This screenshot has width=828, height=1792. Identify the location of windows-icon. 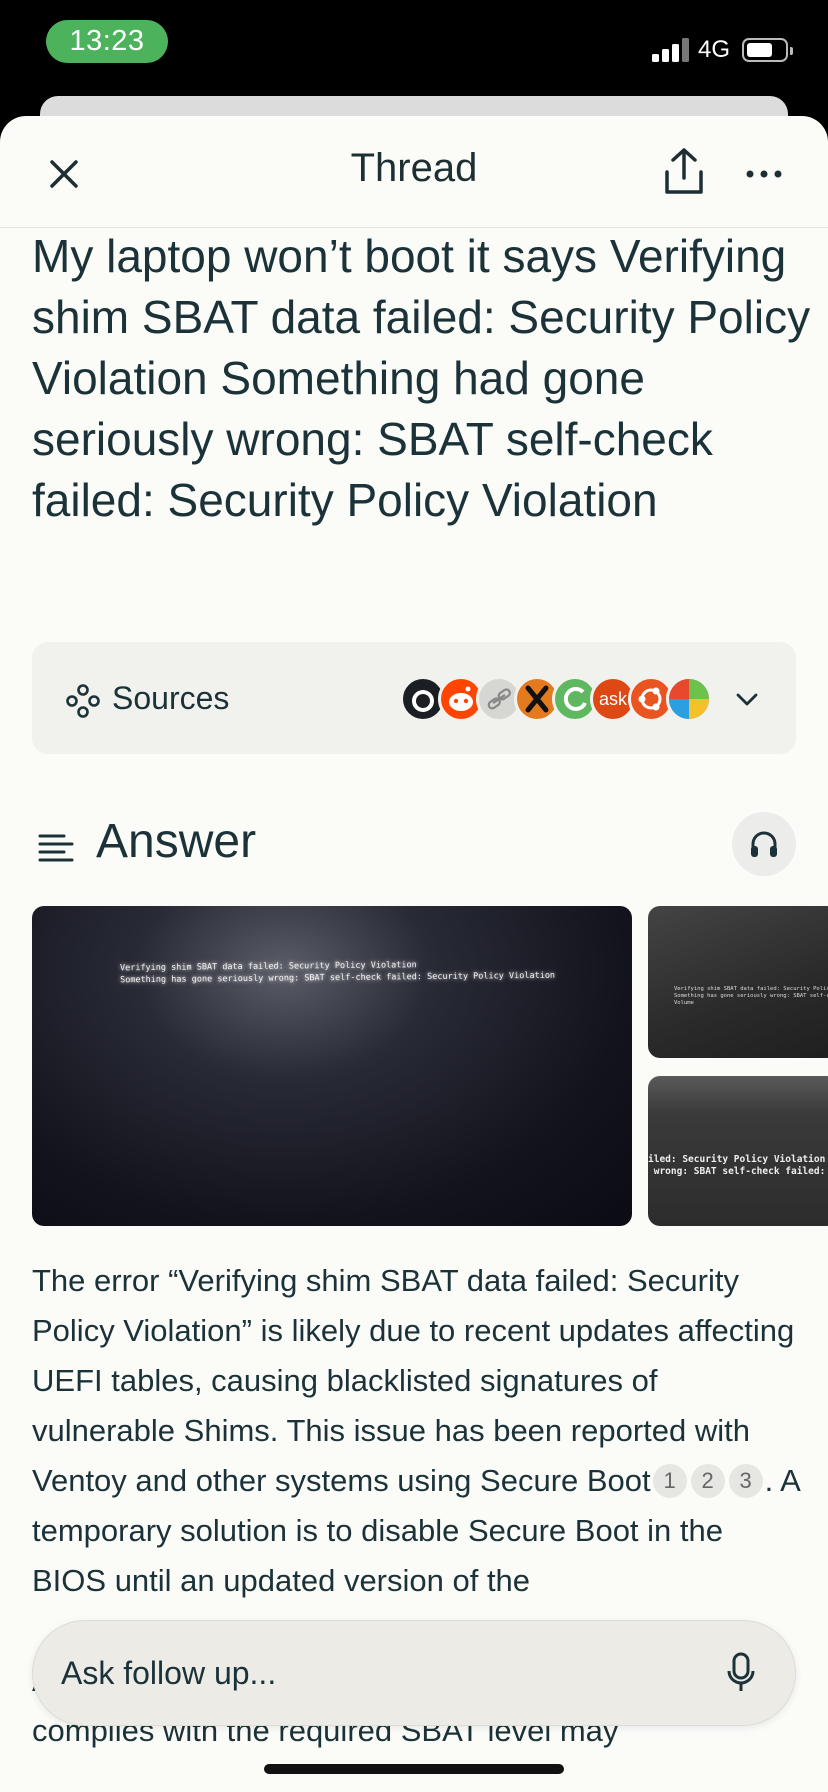
(689, 699).